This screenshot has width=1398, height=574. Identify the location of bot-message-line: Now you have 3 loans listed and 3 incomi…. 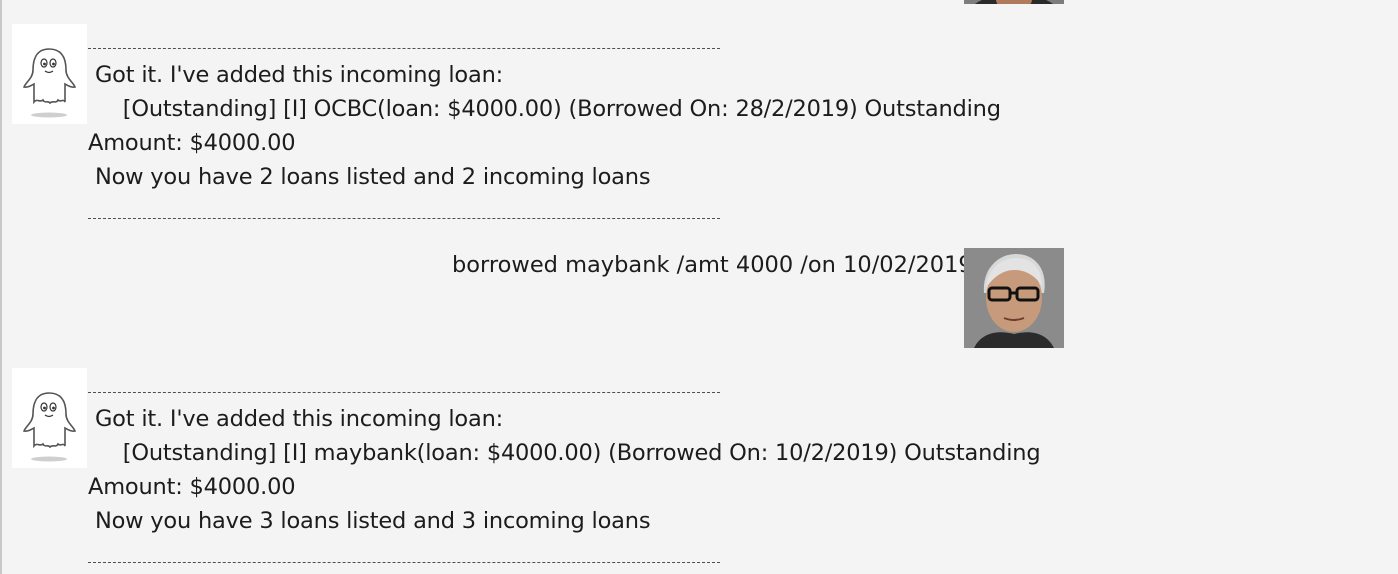
(369, 521).